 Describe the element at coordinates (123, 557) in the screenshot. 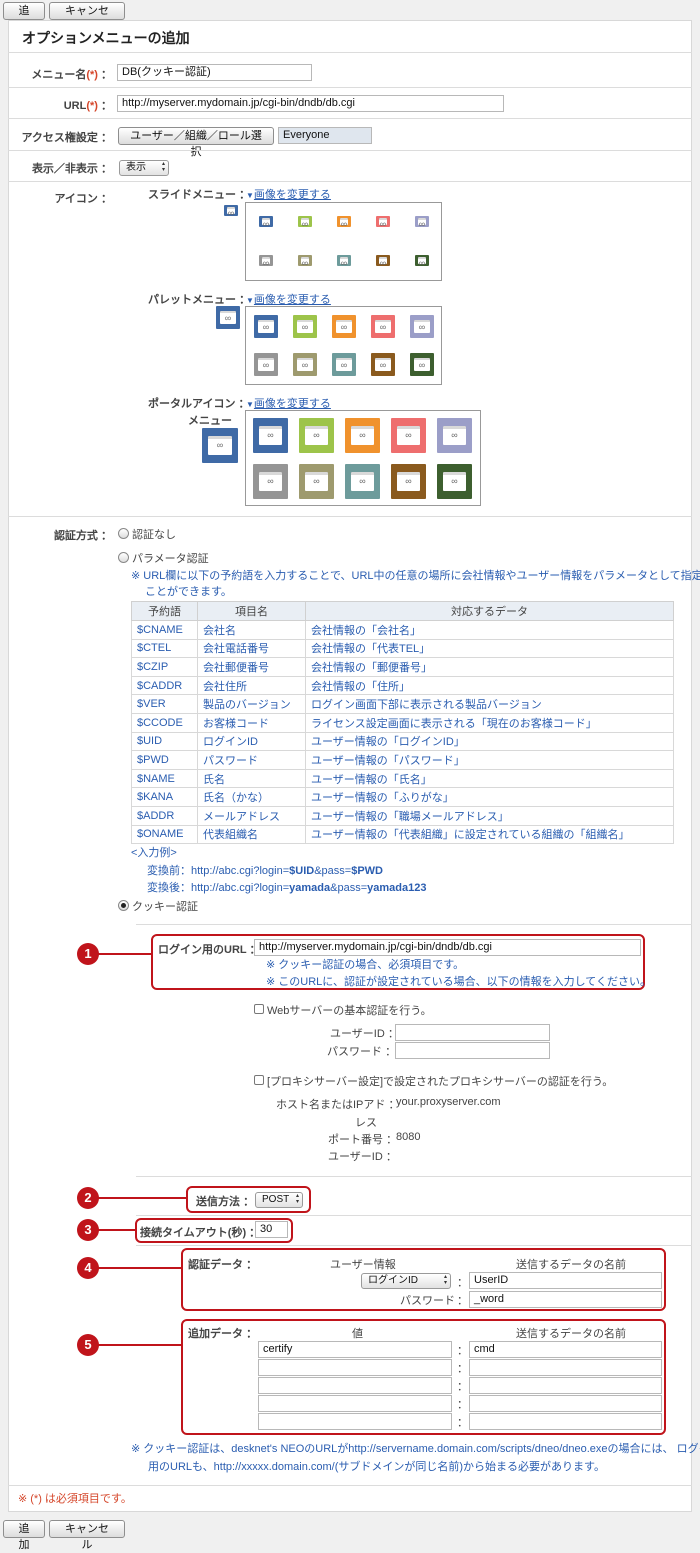

I see `auth-param-radio` at that location.